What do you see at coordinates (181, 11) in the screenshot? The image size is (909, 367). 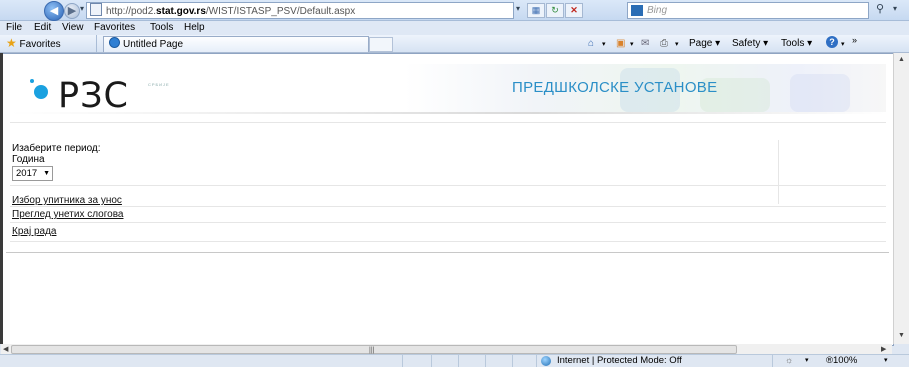 I see `url-domain: stat.gov.rs` at bounding box center [181, 11].